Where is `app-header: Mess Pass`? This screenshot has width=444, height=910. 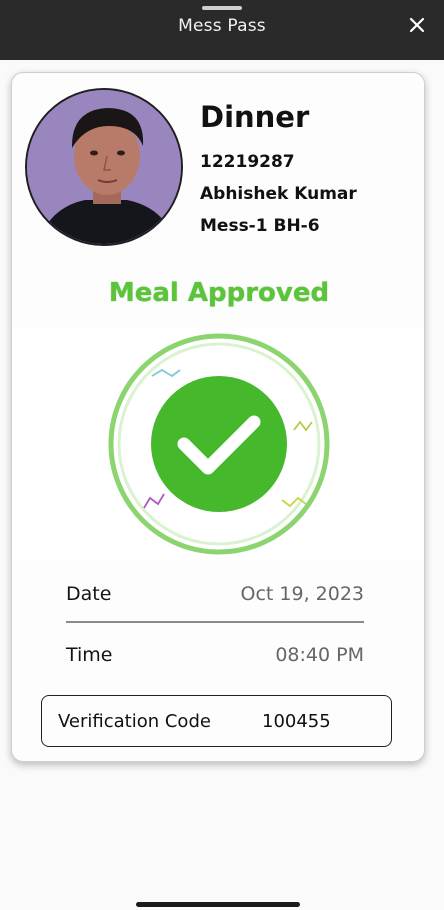
app-header: Mess Pass is located at coordinates (222, 30).